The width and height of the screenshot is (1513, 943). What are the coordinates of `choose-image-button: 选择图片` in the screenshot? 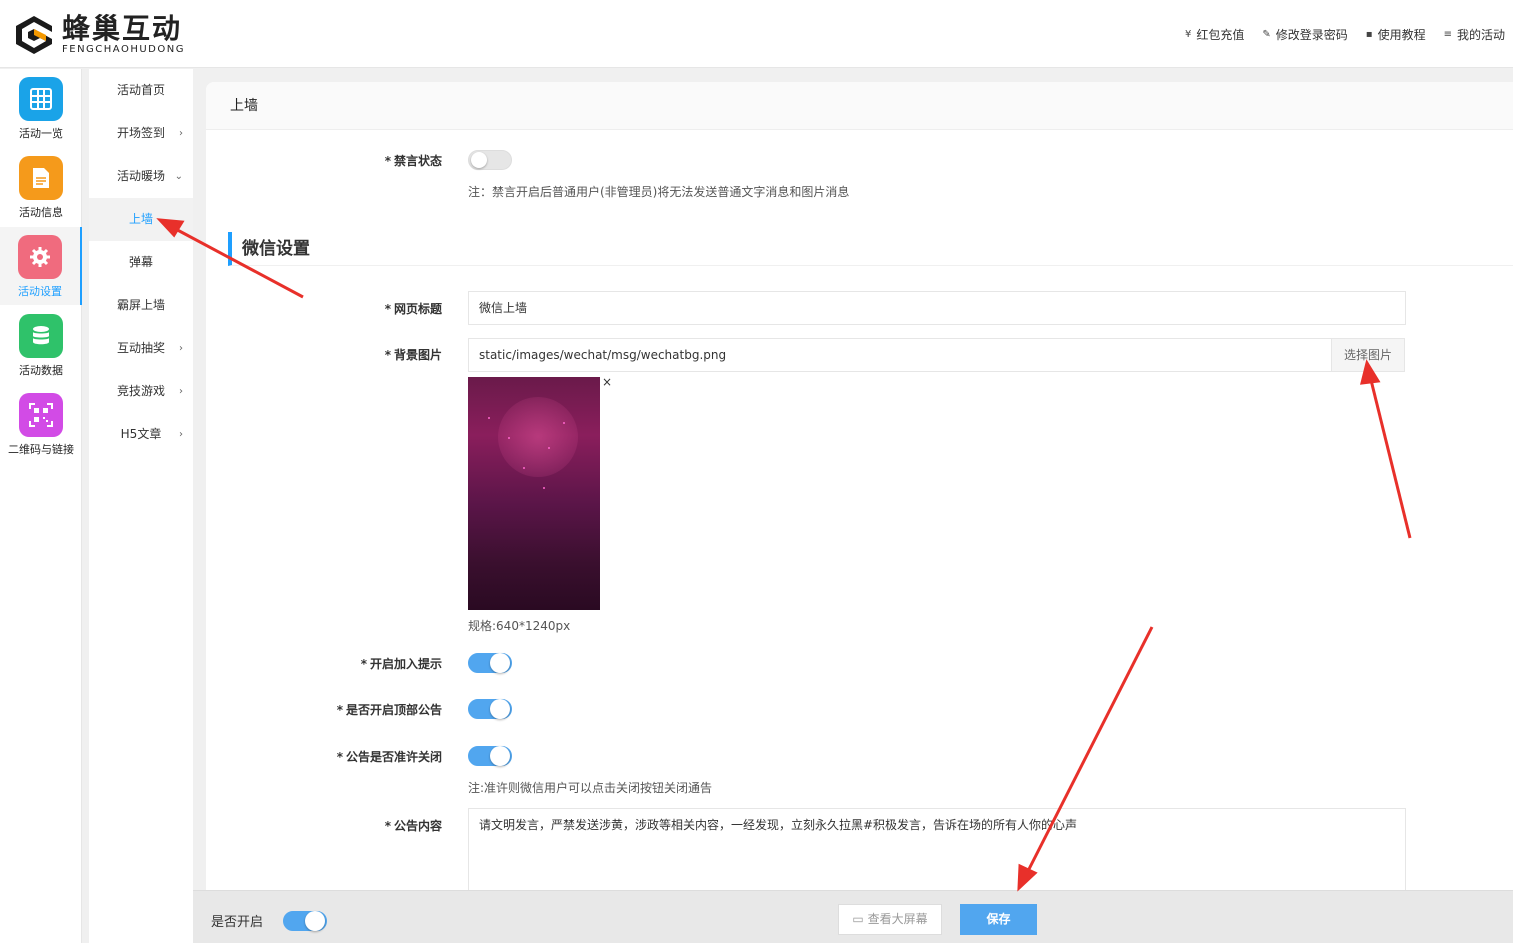 It's located at (1368, 355).